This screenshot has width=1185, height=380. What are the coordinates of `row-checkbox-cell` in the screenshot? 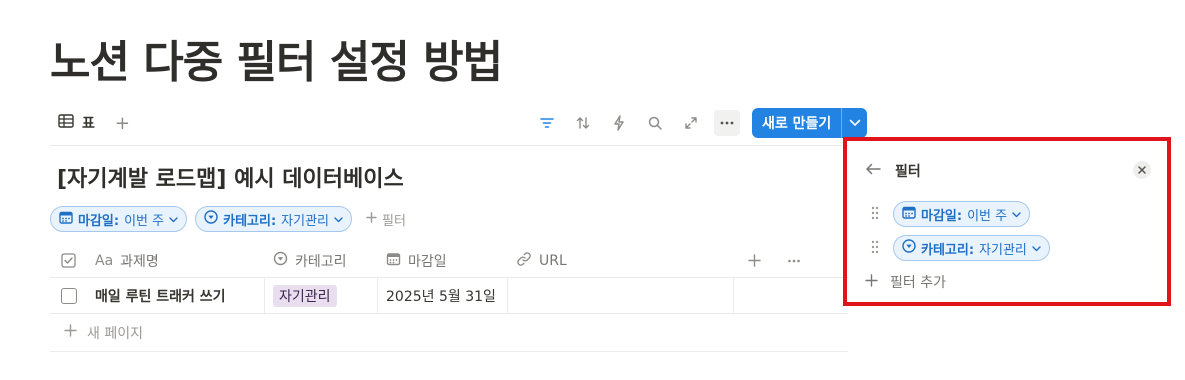 It's located at (68, 295).